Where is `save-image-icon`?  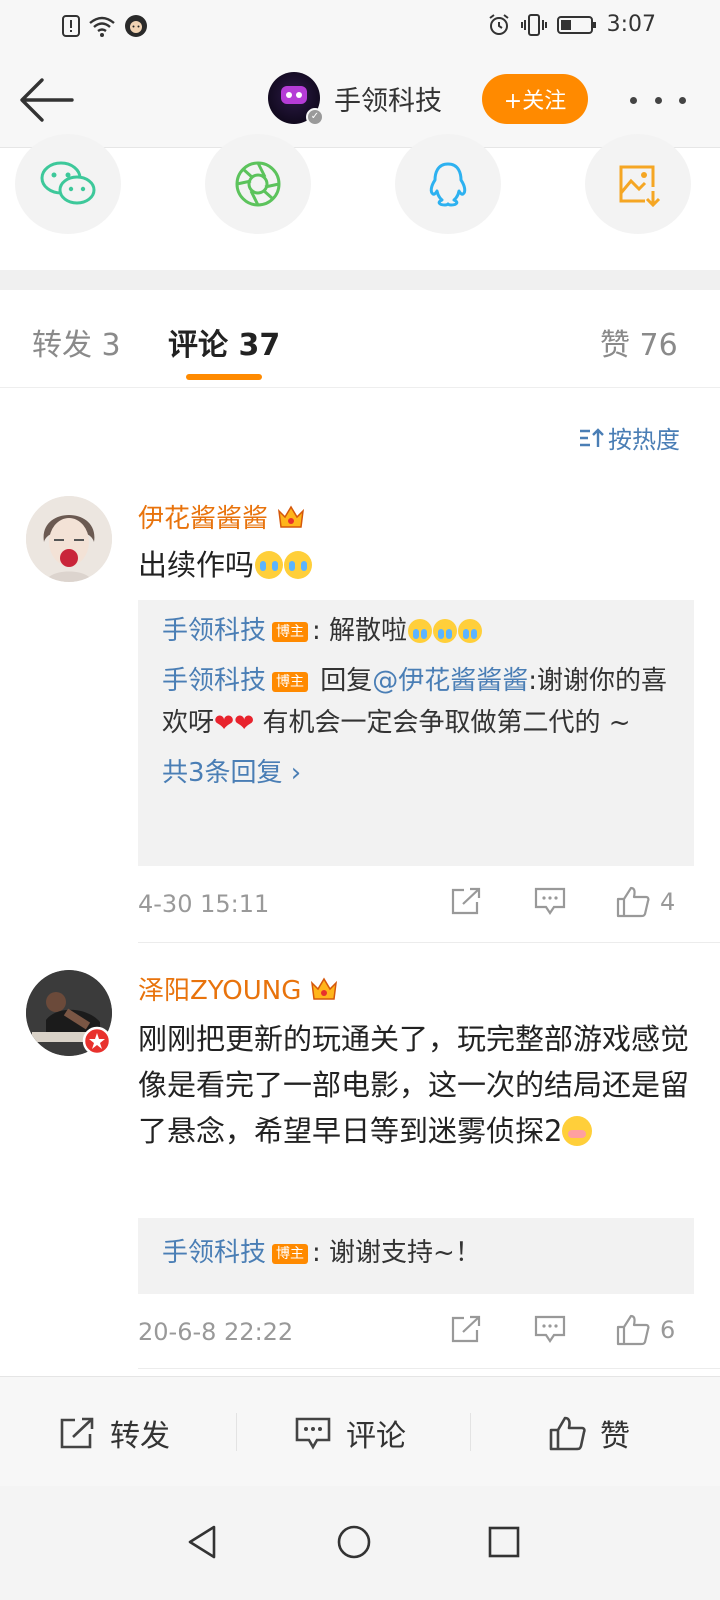 save-image-icon is located at coordinates (640, 186).